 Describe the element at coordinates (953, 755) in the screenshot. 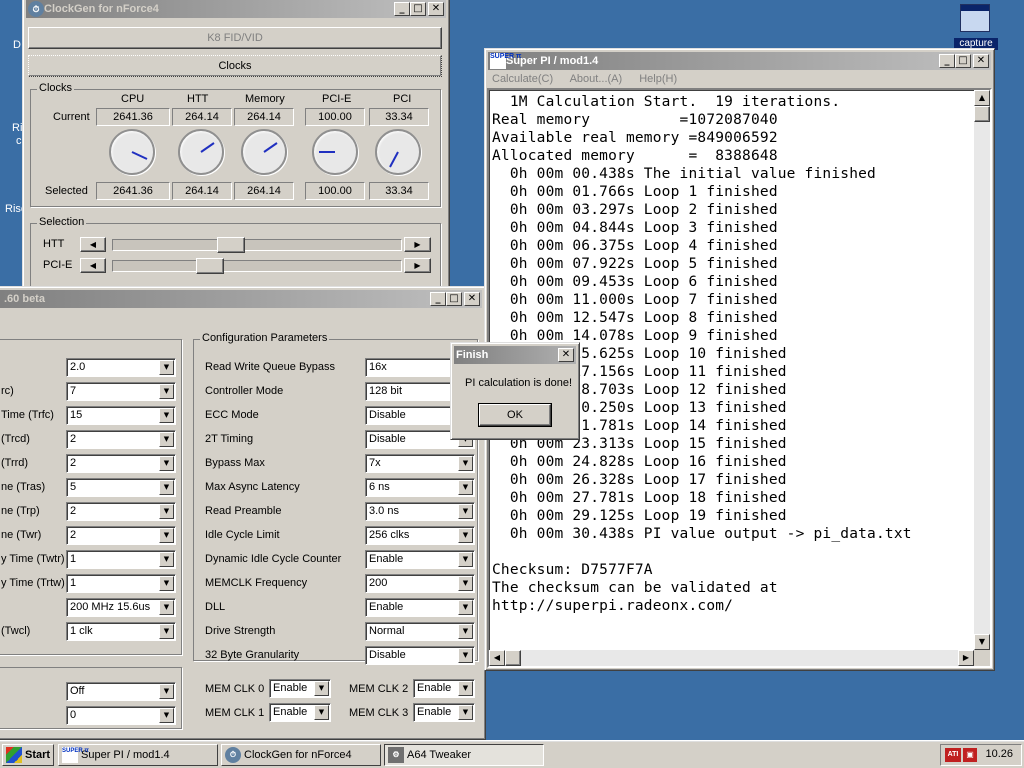

I see `ati-tray-icon: ATI` at that location.